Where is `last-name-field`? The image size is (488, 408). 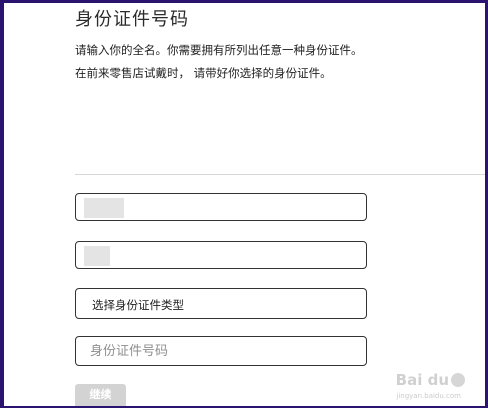 last-name-field is located at coordinates (221, 255).